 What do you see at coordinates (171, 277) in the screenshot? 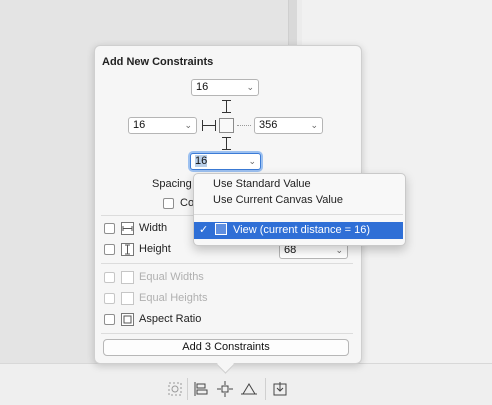
I see `equal-widths-label: Equal Widths` at bounding box center [171, 277].